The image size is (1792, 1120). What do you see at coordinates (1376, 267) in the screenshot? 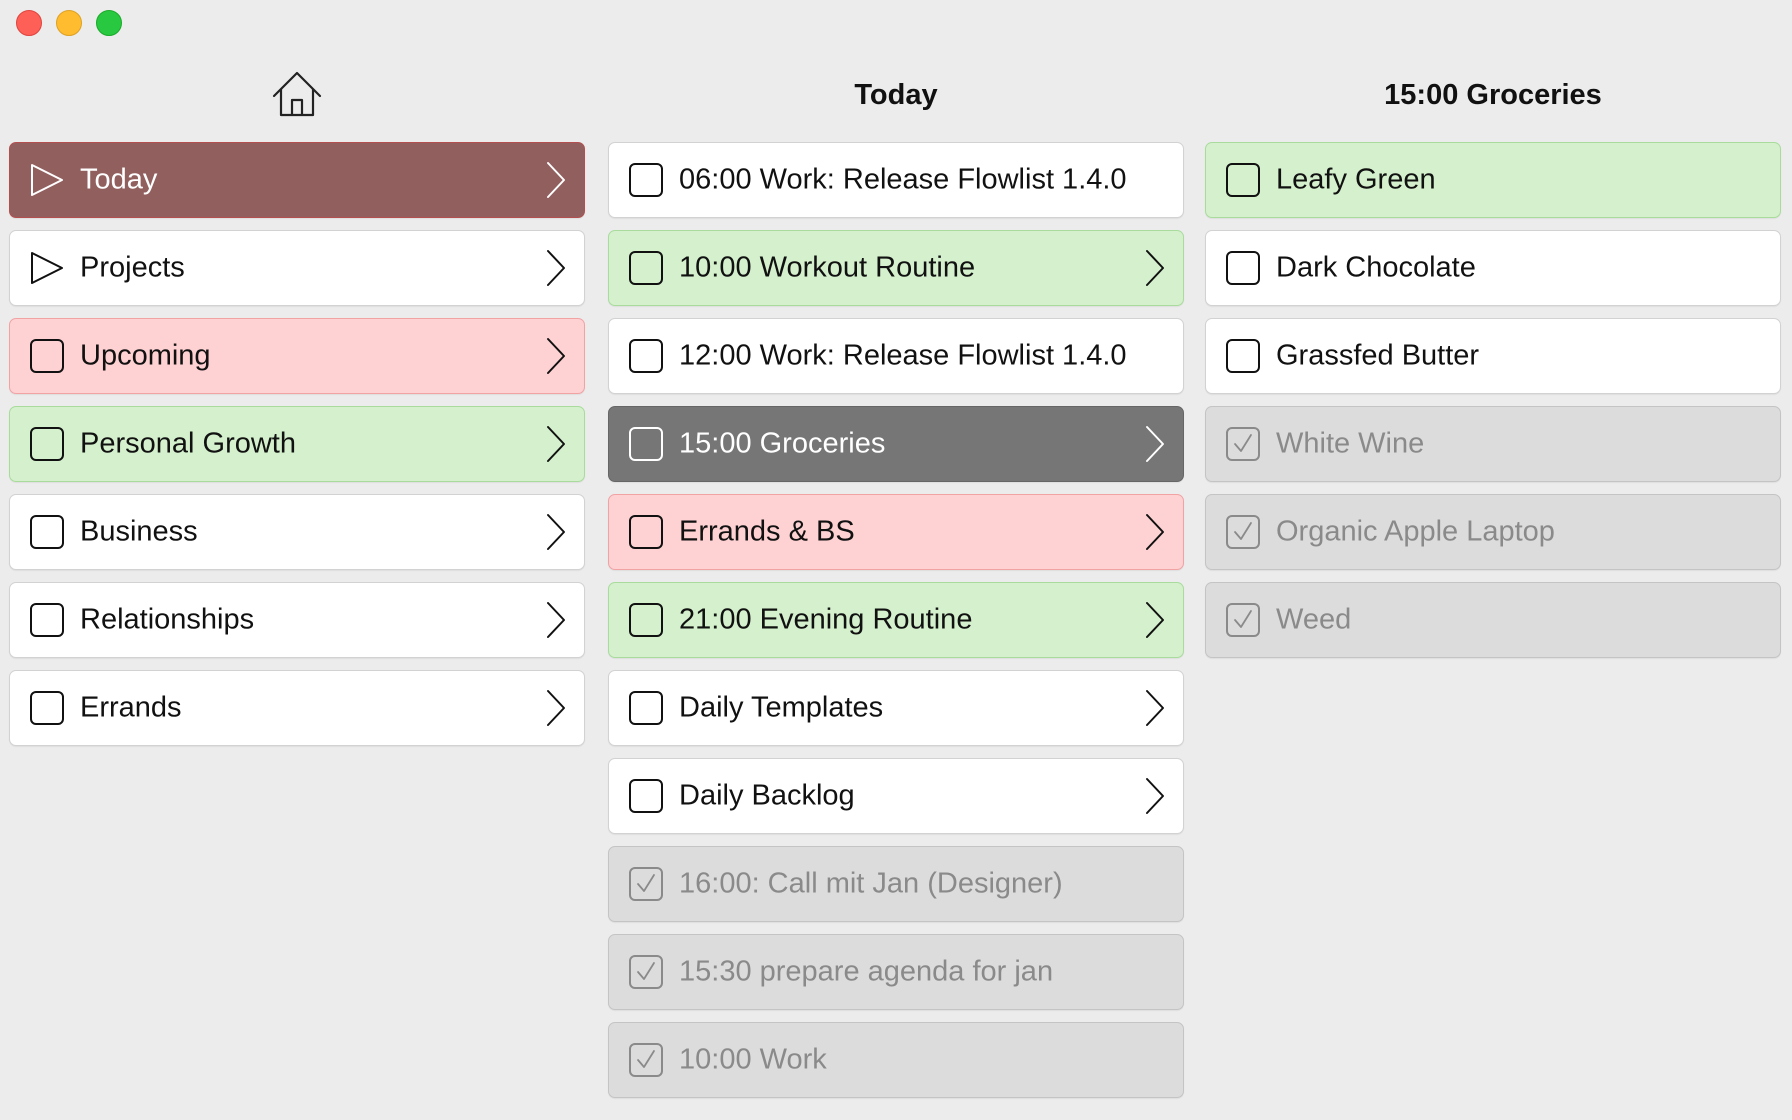
I see `list-item-label: Dark Chocolate` at bounding box center [1376, 267].